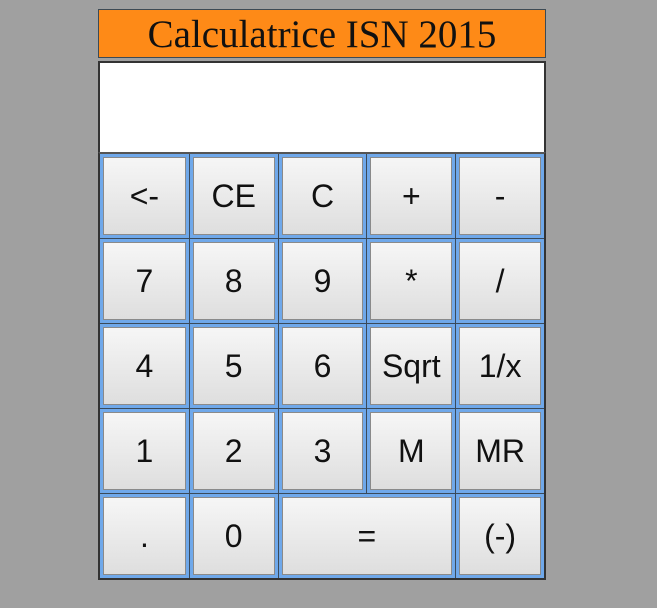 The height and width of the screenshot is (608, 657). I want to click on keypad-cell: 2, so click(233, 450).